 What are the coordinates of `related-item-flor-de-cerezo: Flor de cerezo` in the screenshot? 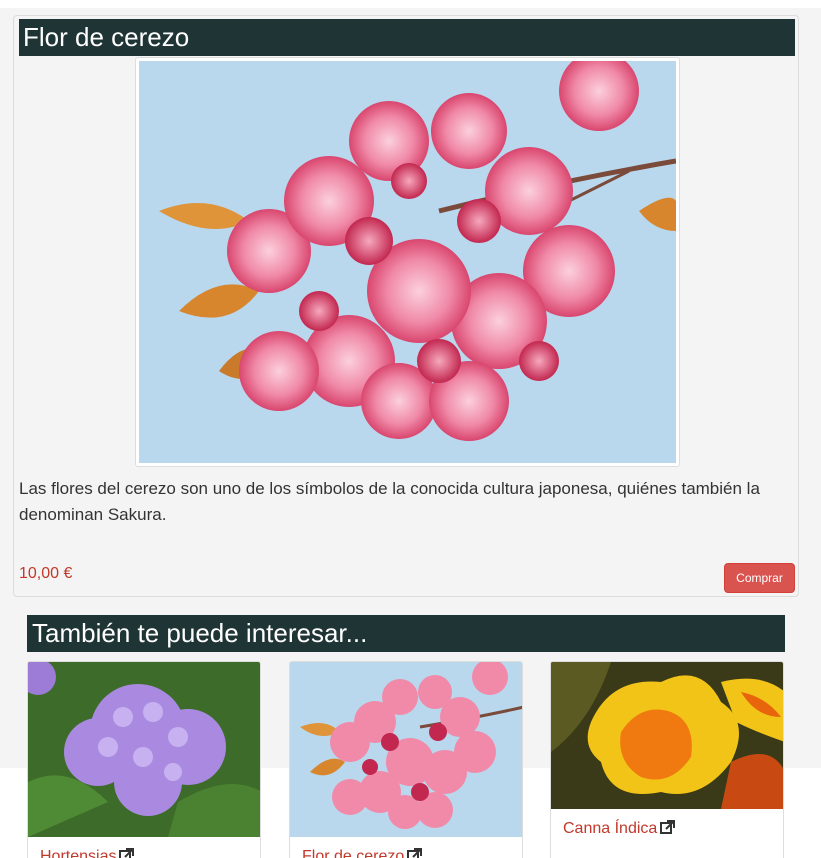 It's located at (406, 759).